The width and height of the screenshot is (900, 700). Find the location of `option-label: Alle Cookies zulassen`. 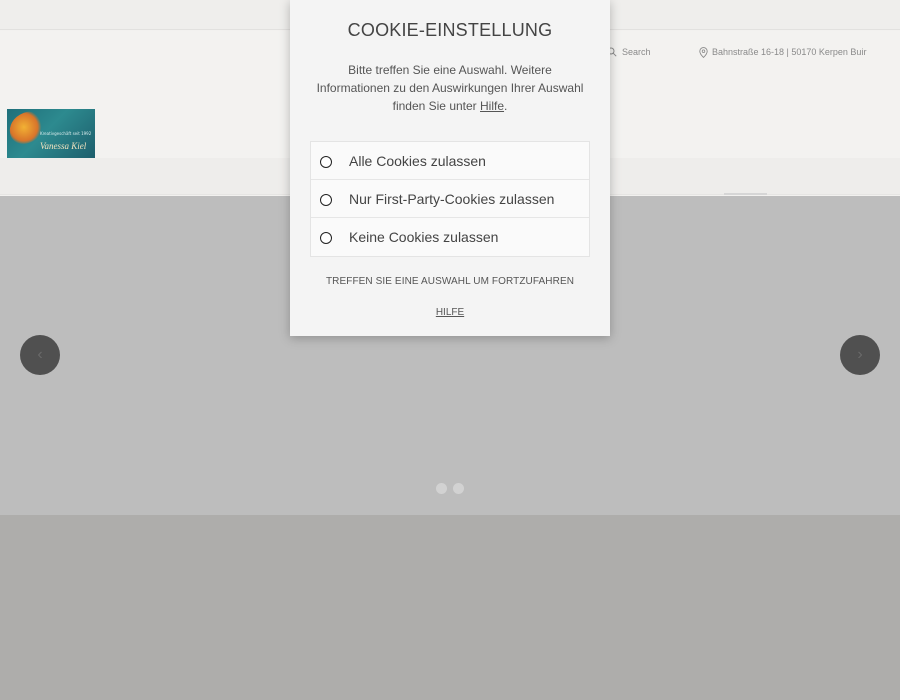

option-label: Alle Cookies zulassen is located at coordinates (417, 160).